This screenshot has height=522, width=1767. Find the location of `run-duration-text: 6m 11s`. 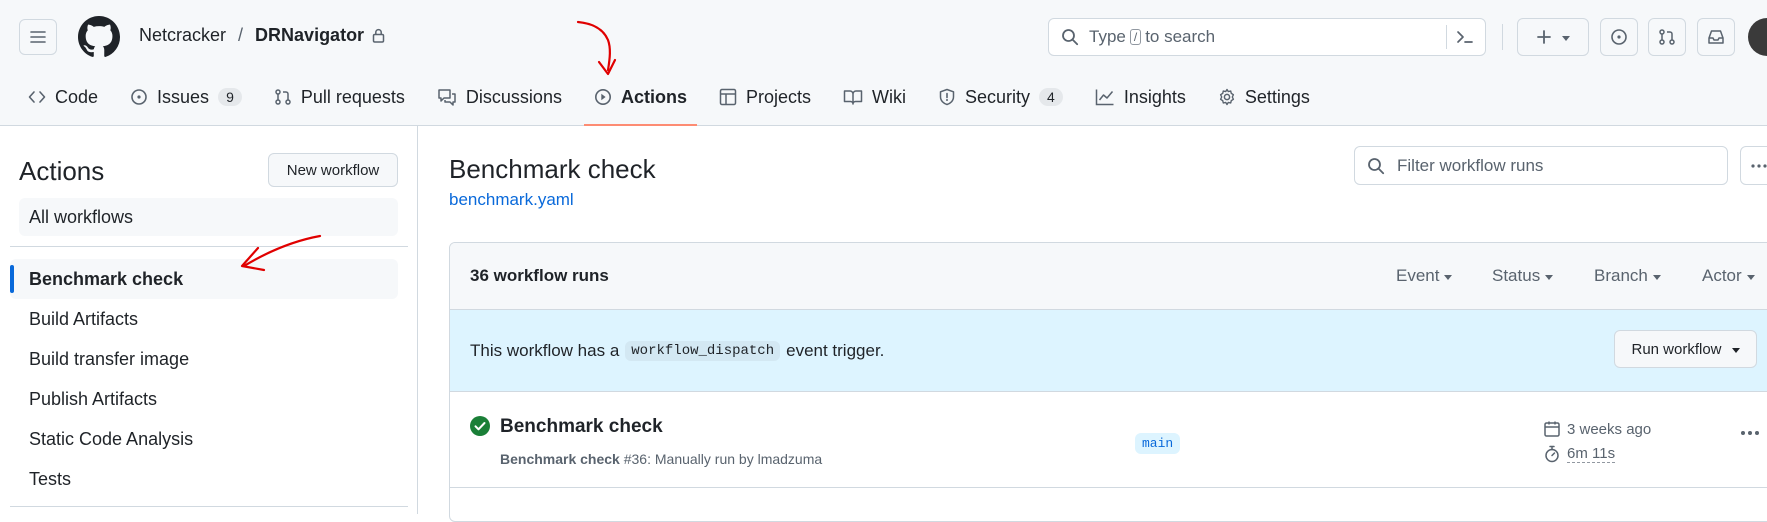

run-duration-text: 6m 11s is located at coordinates (1591, 454).